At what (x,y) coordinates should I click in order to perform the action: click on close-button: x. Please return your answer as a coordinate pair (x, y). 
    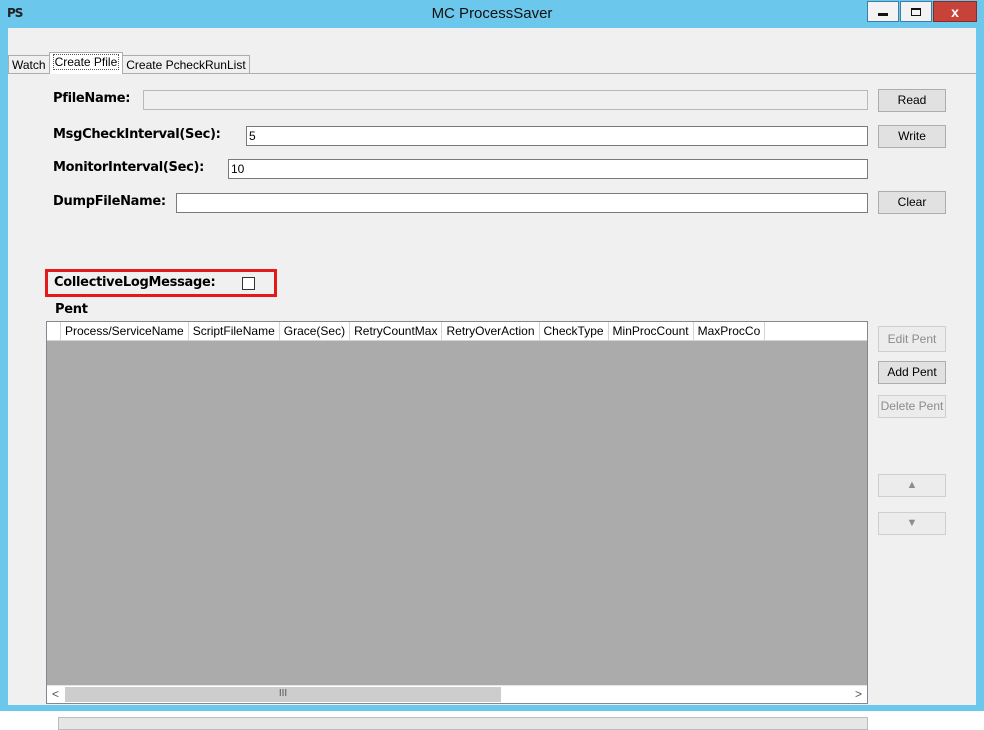
    Looking at the image, I should click on (955, 11).